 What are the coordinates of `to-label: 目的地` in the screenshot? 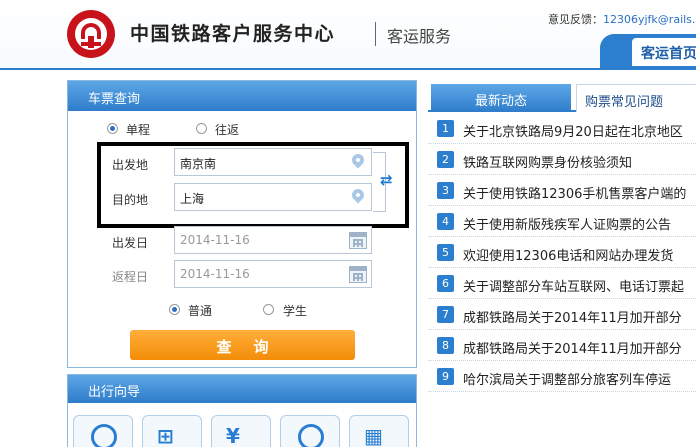 It's located at (130, 200).